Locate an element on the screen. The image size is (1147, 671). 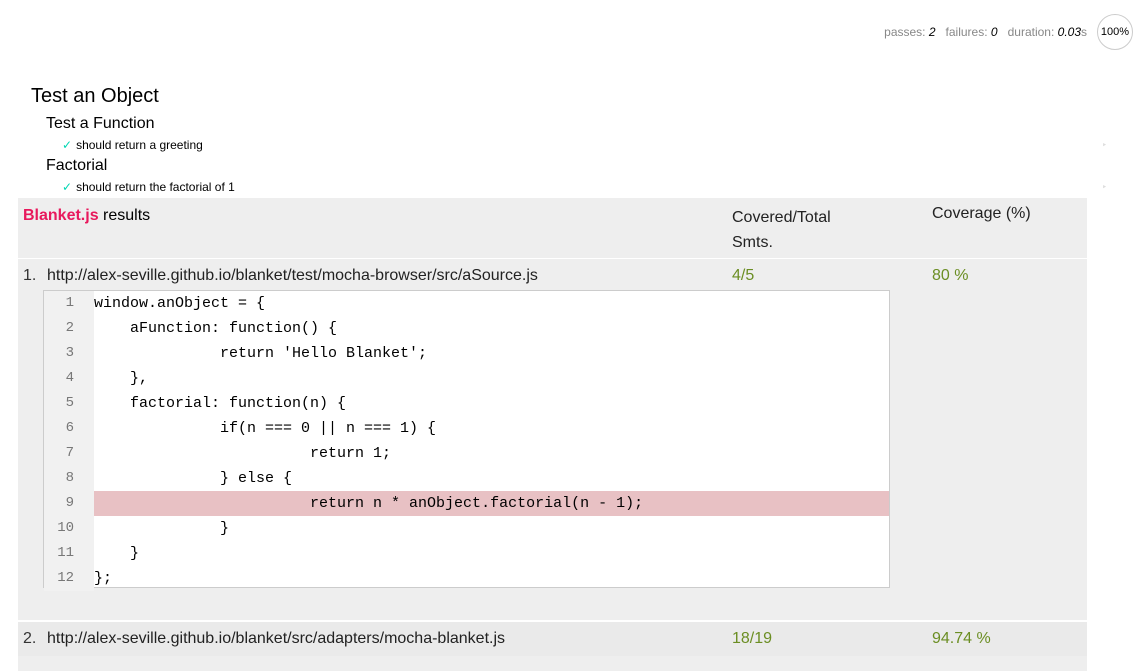
passes-stat: passes: 2 is located at coordinates (909, 32).